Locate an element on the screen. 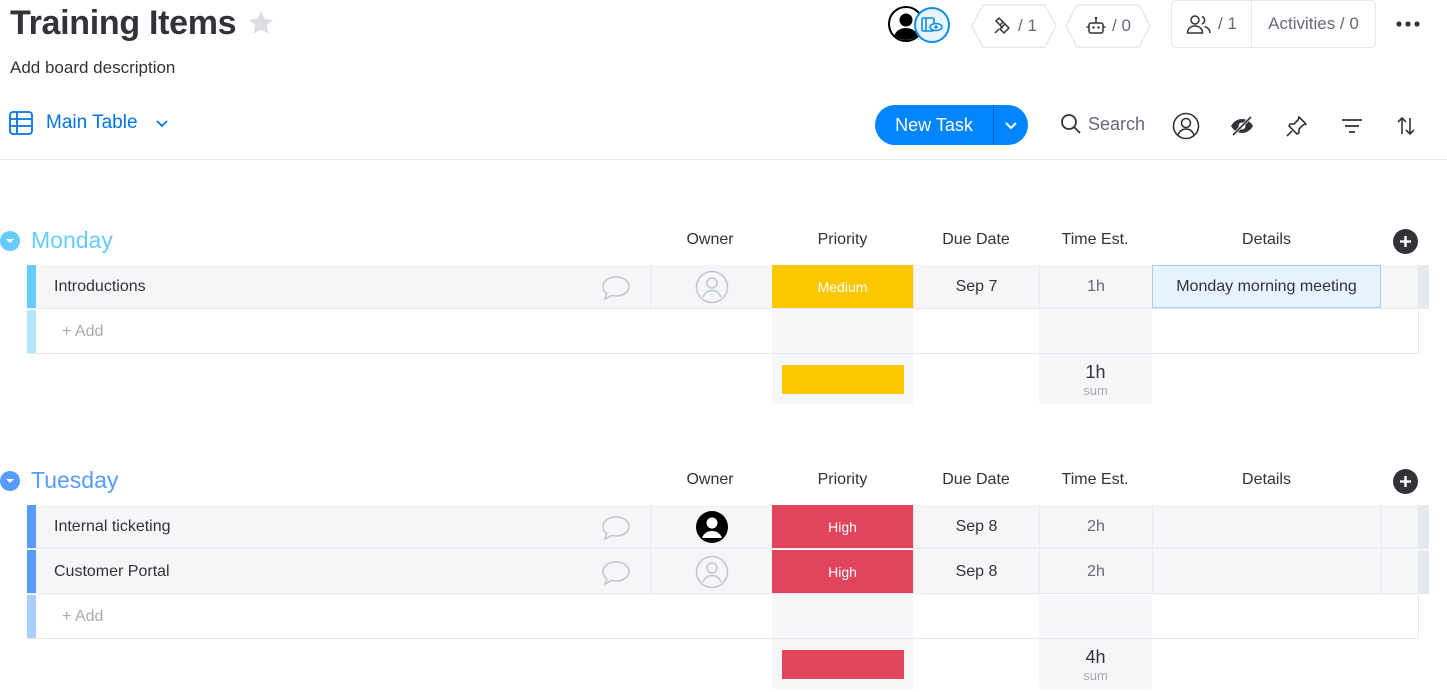 Image resolution: width=1447 pixels, height=692 pixels. view-selector: Main Table is located at coordinates (90, 123).